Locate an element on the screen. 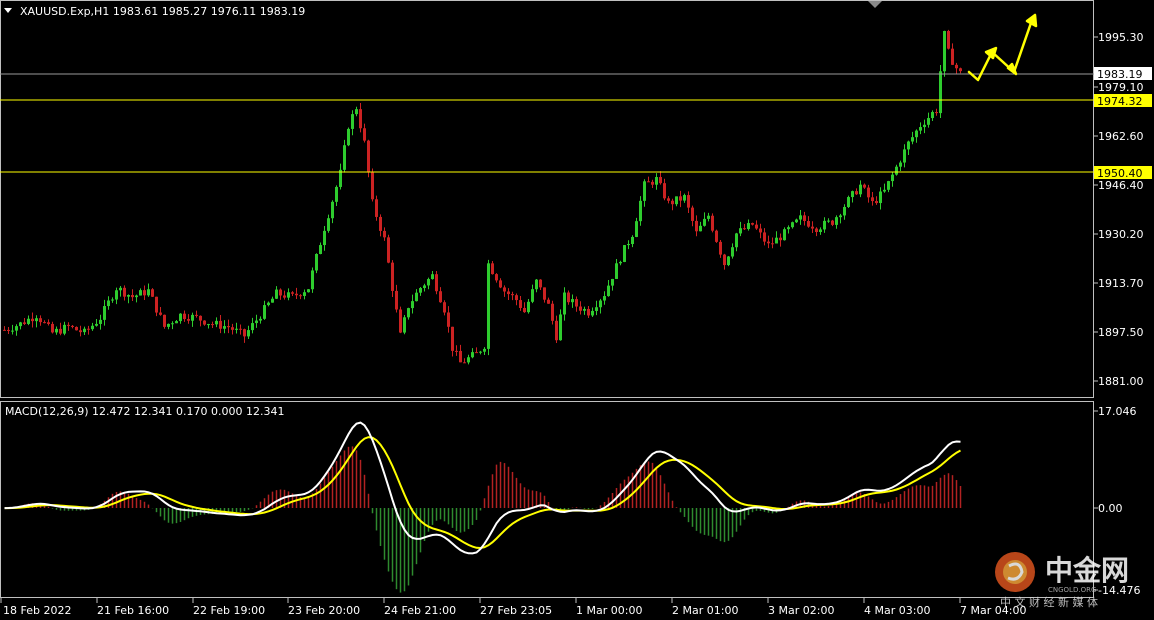  time-tick: 2 Mar 01:00 is located at coordinates (705, 610).